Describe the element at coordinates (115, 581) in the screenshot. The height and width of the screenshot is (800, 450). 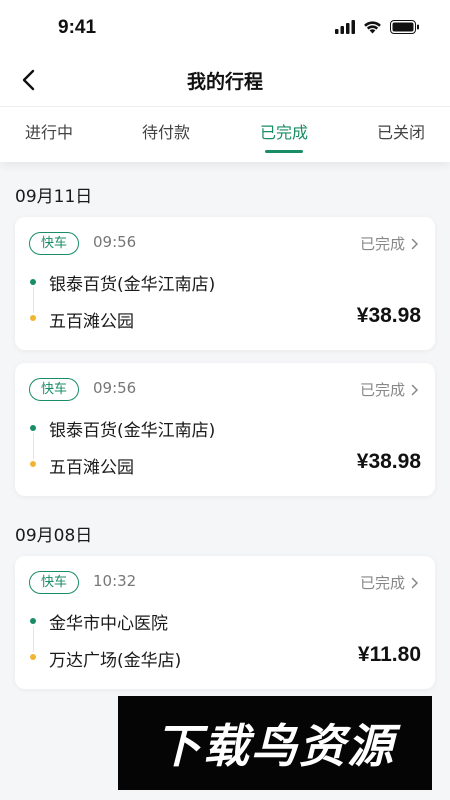
I see `trip-time: 10:32` at that location.